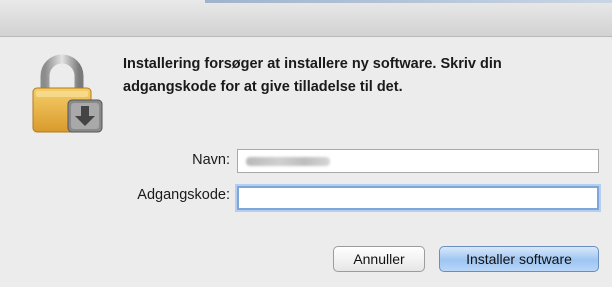  Describe the element at coordinates (519, 259) in the screenshot. I see `install-software-button: Installer software` at that location.